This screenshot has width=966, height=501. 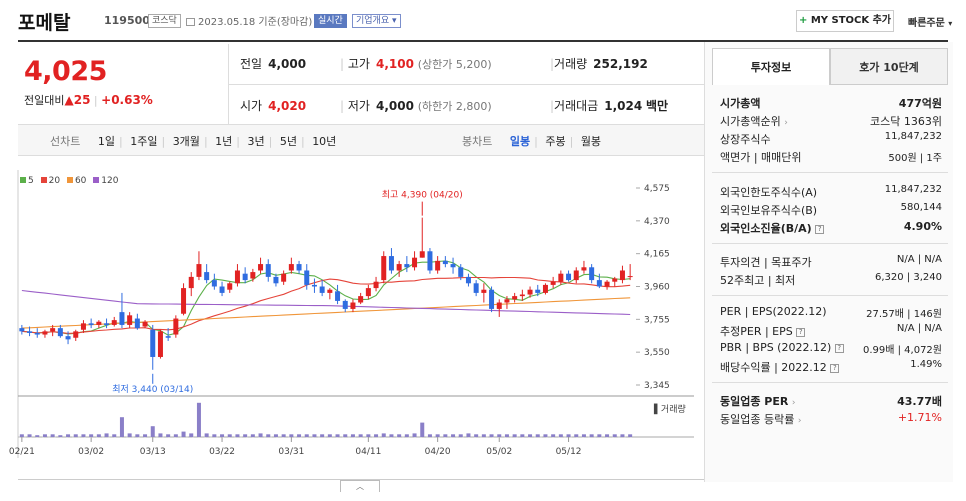 I want to click on mystock-add-button: + MY STOCK 추가, so click(x=845, y=21).